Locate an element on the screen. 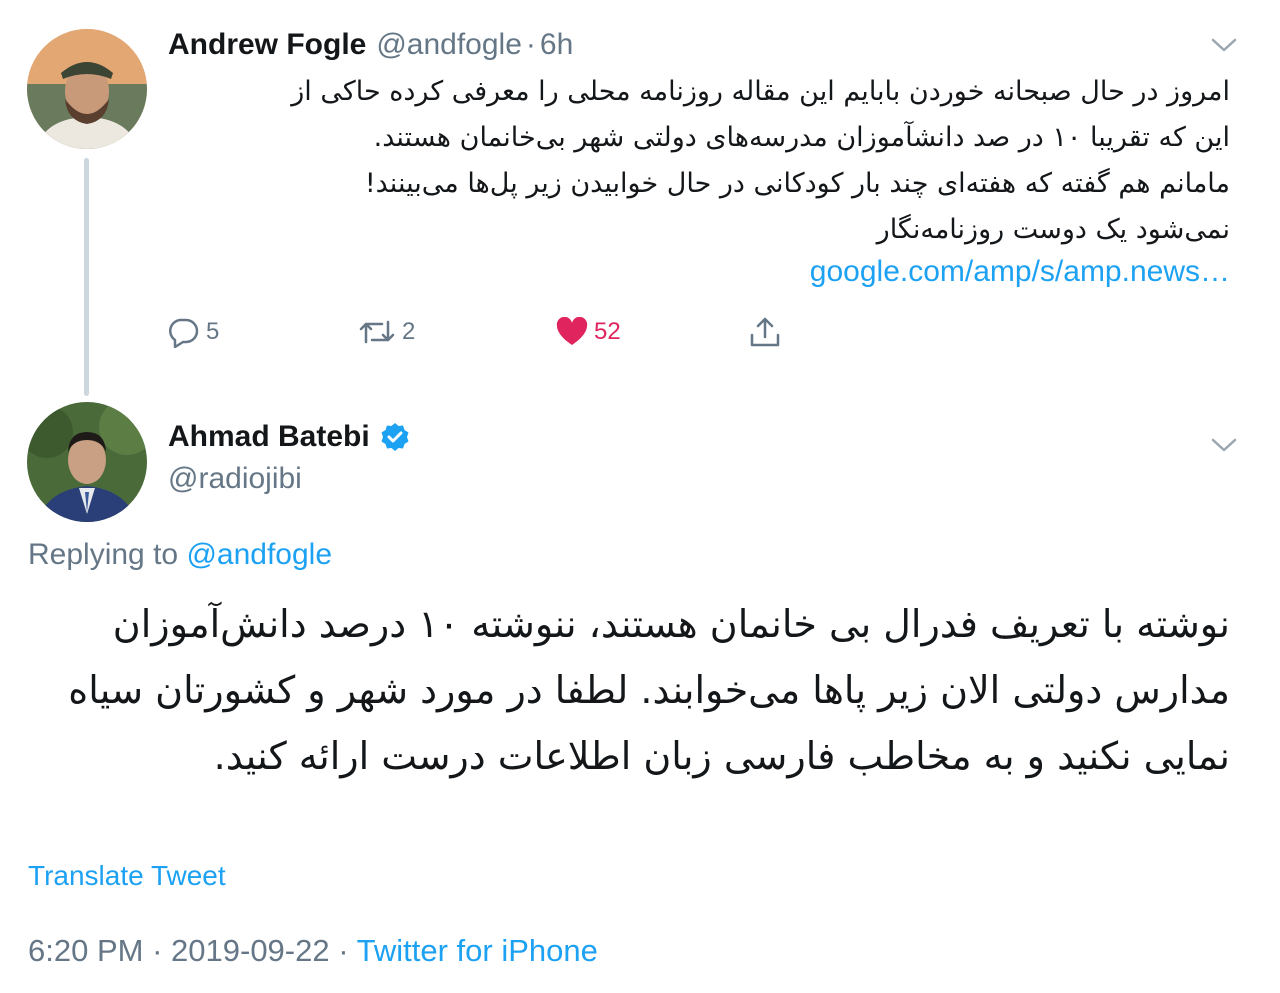 This screenshot has height=993, width=1280. tweet-time: 6h is located at coordinates (556, 45).